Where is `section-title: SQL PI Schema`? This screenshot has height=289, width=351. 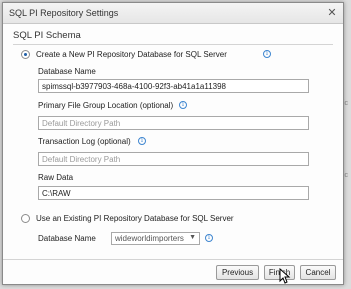 section-title: SQL PI Schema is located at coordinates (47, 35).